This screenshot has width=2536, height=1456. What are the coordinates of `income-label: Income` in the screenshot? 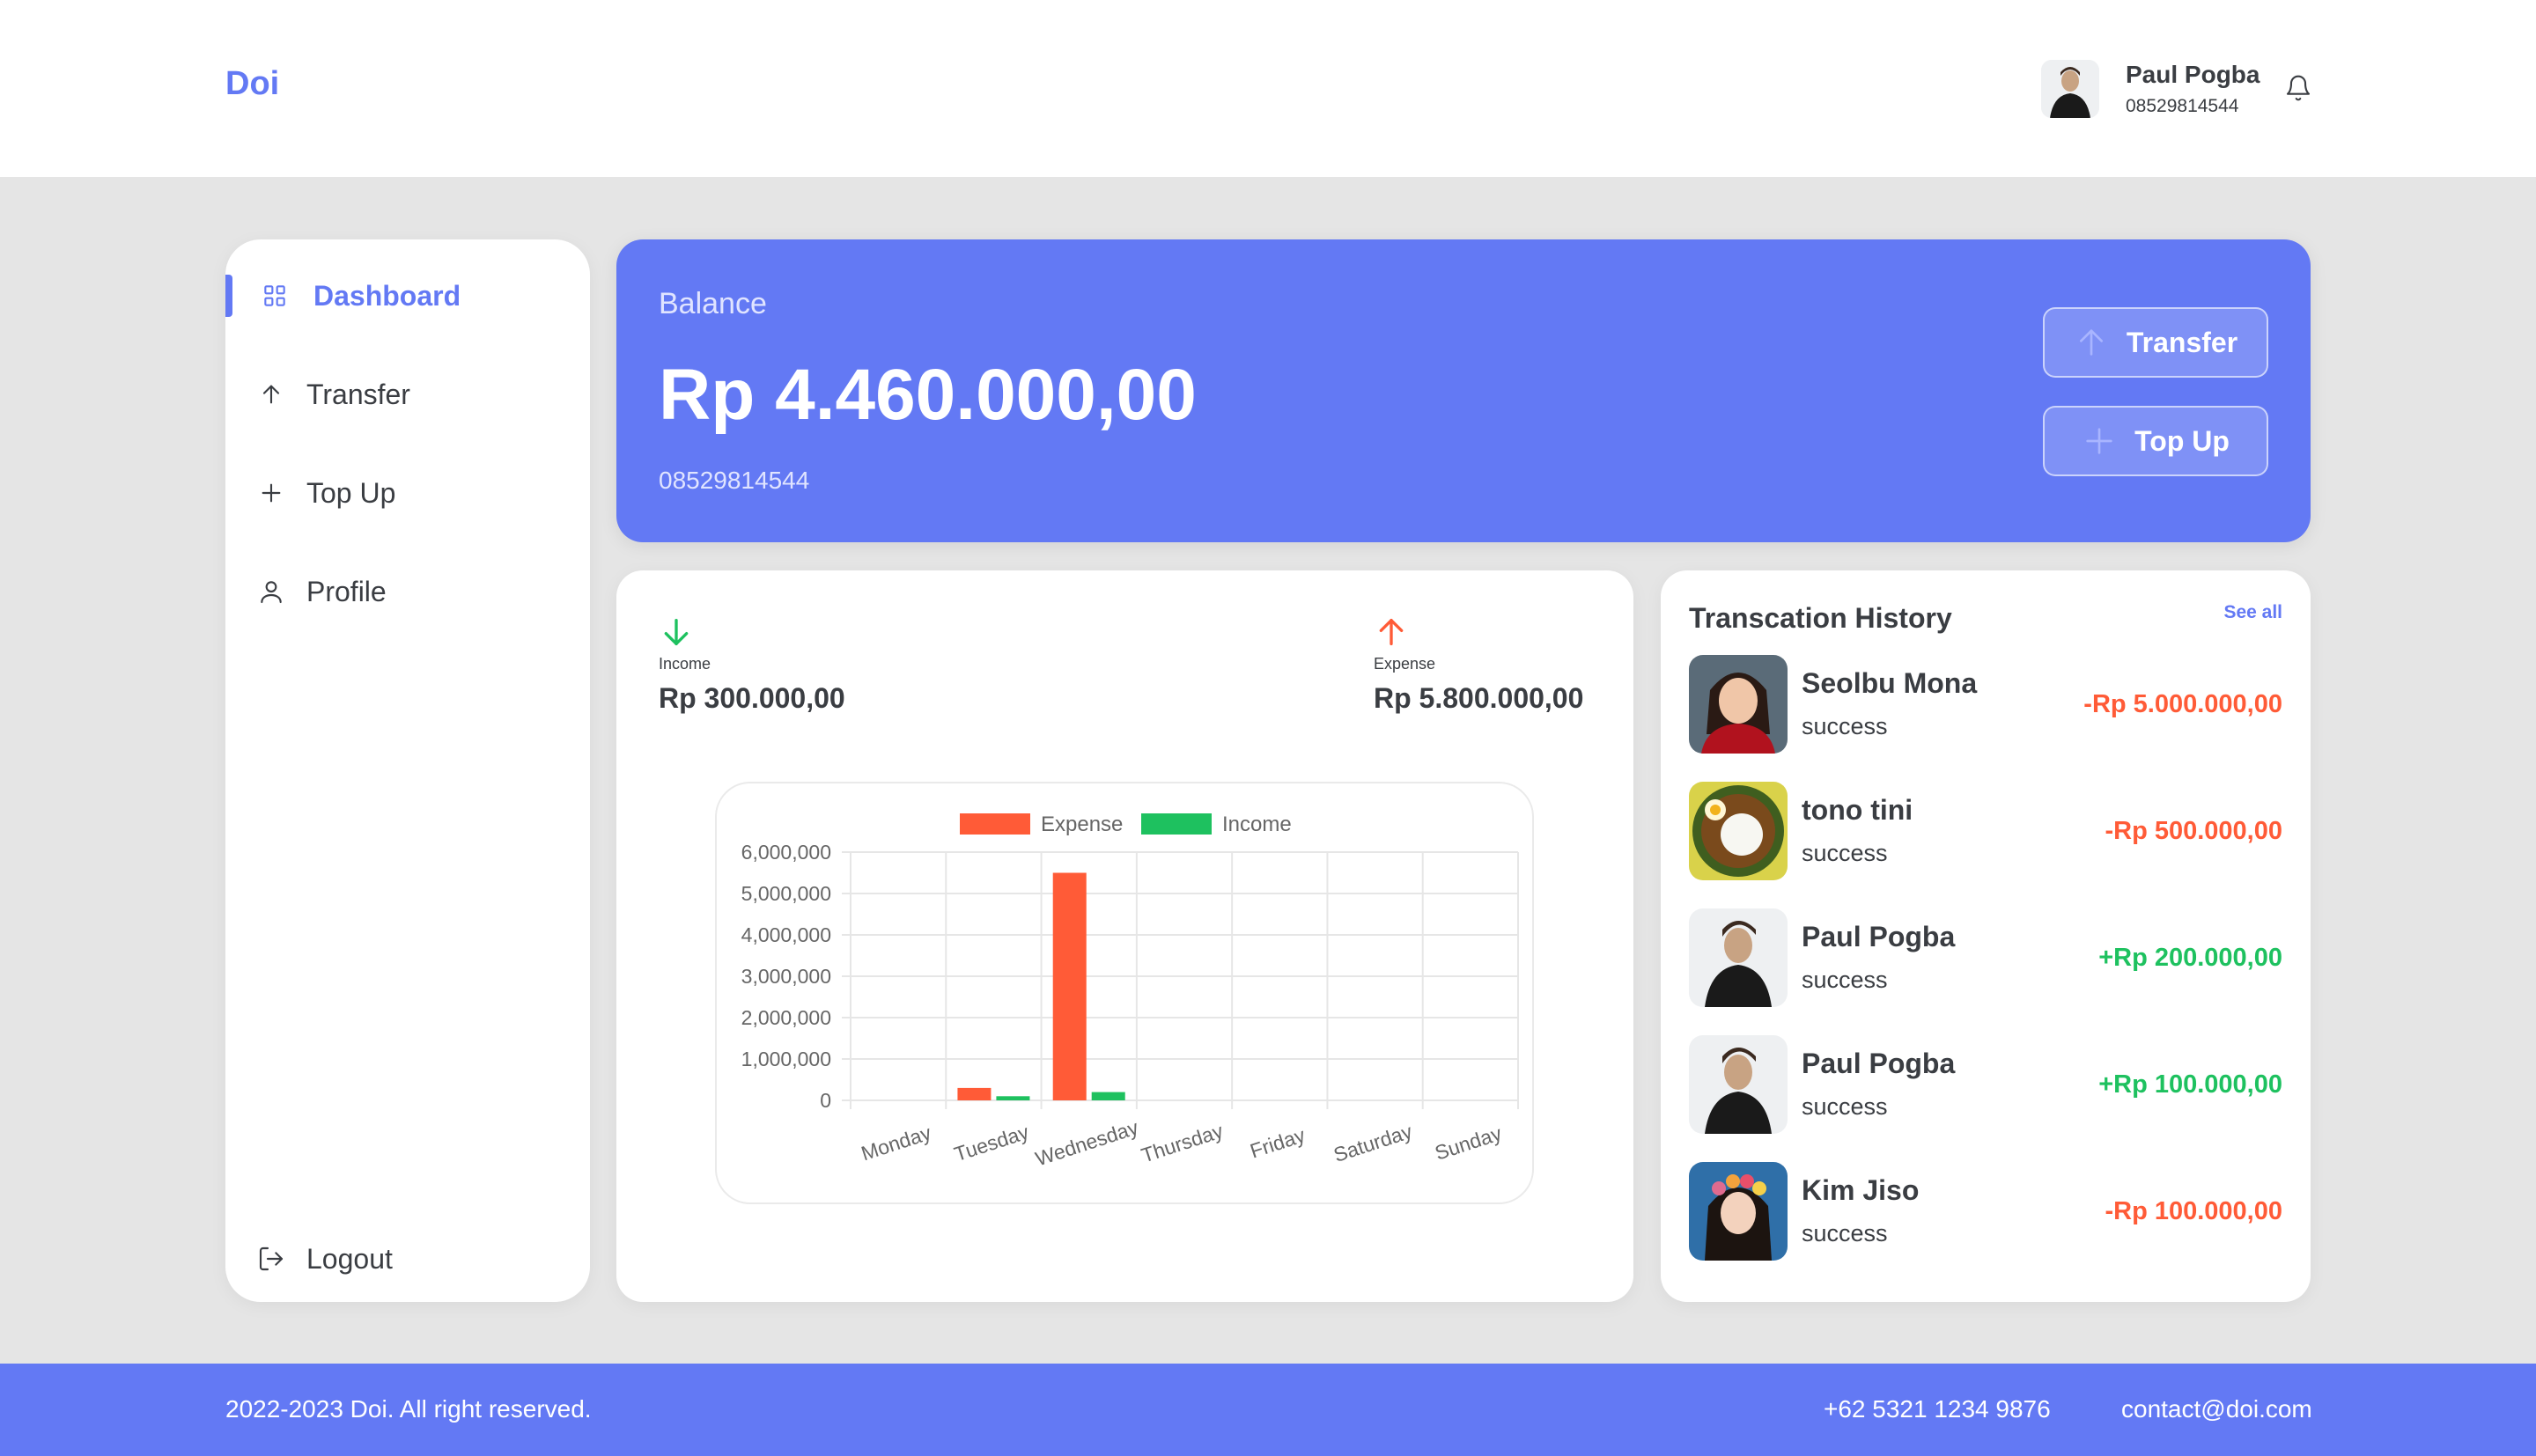 It's located at (685, 664).